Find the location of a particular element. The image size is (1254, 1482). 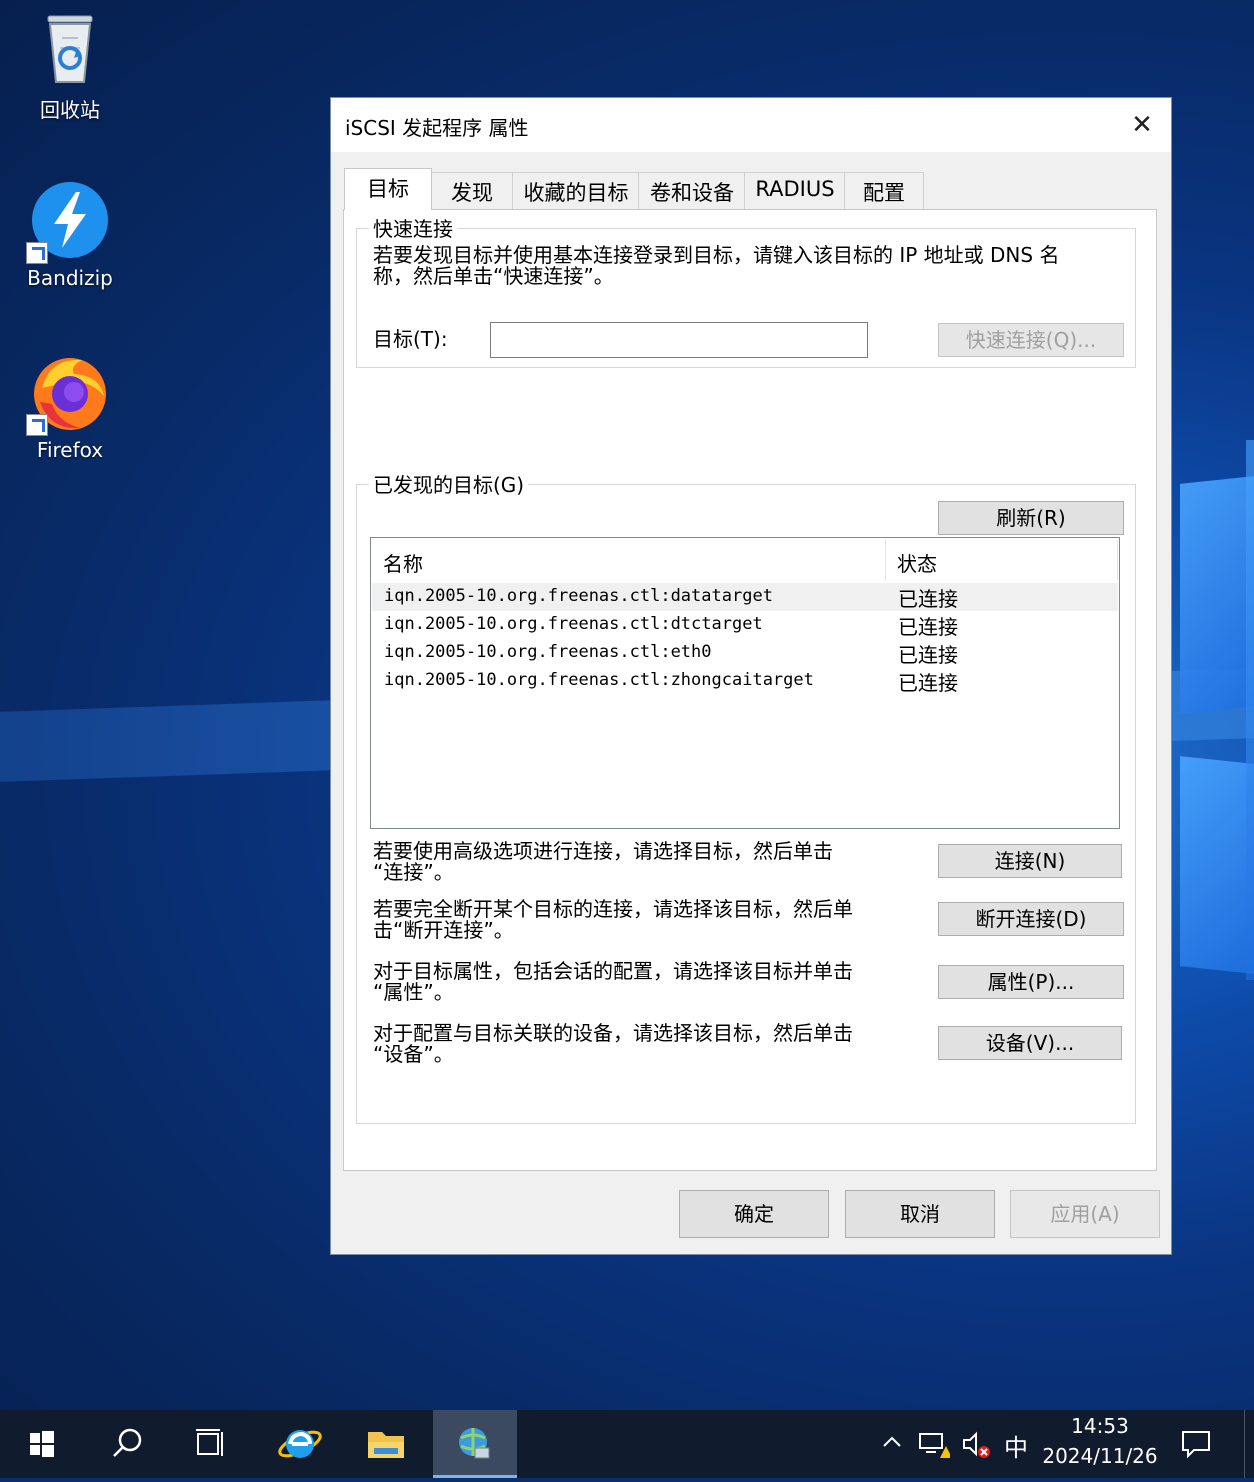

network-status-button is located at coordinates (935, 1447).